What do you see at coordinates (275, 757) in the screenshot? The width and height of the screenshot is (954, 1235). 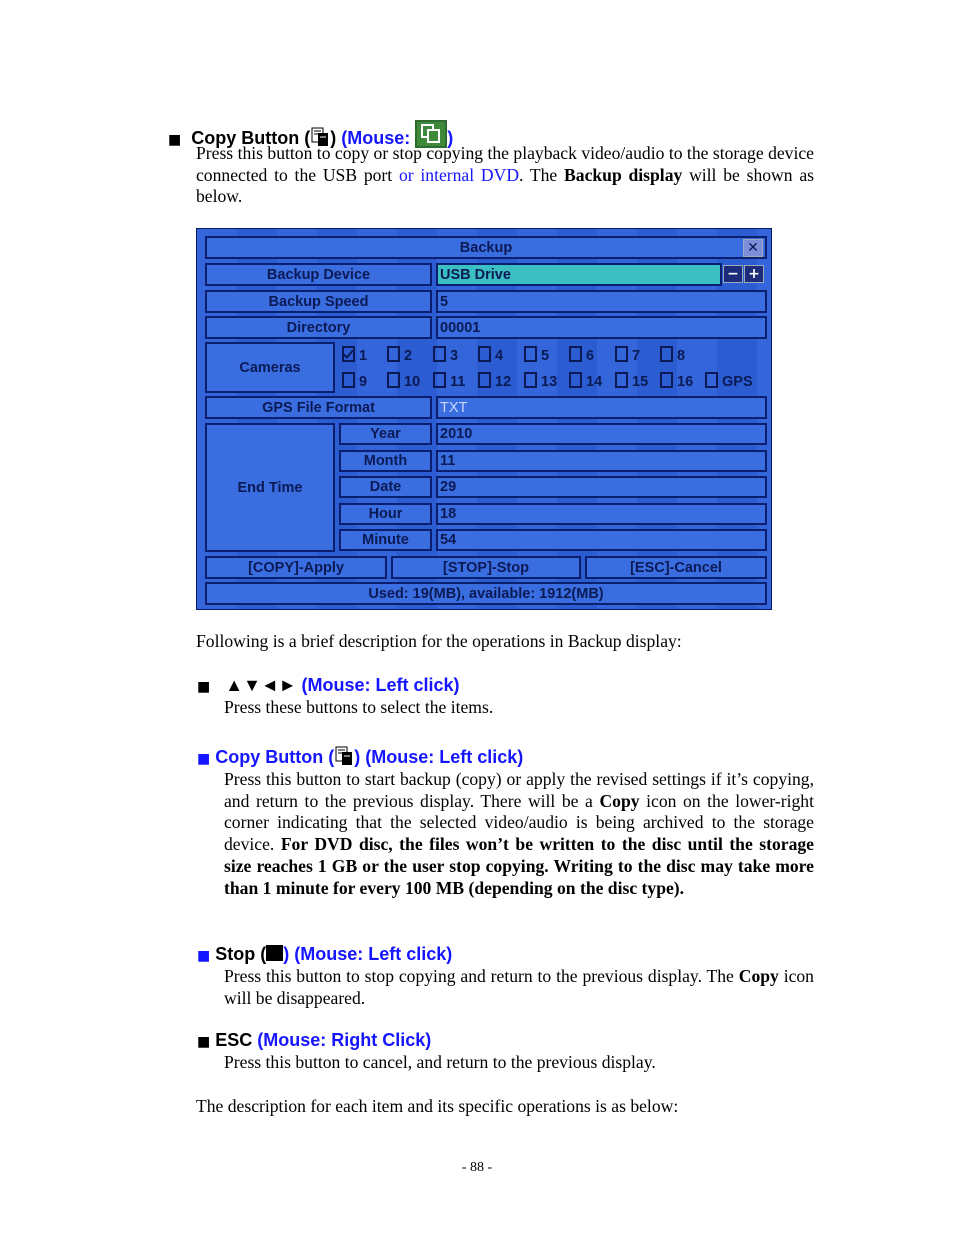 I see `heading-text: Copy Button (` at bounding box center [275, 757].